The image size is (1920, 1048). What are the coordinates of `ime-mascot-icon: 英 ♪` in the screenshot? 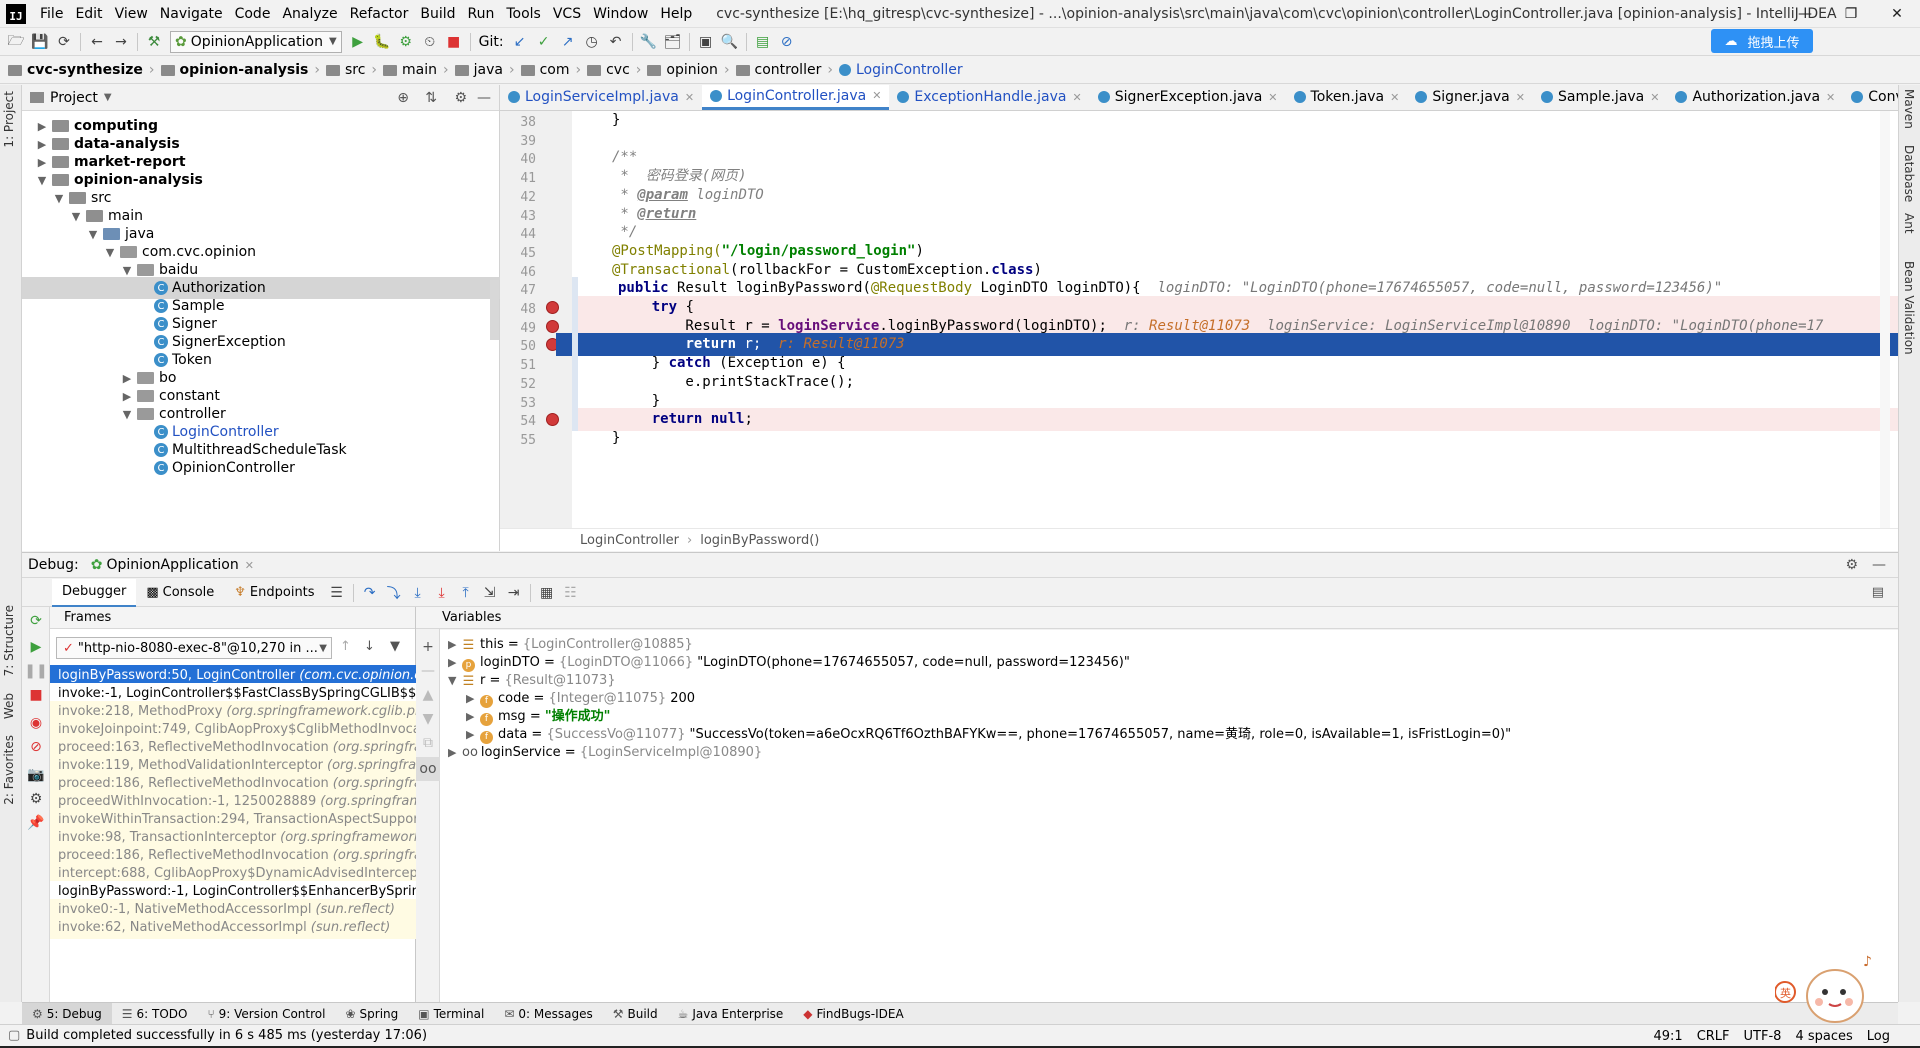 It's located at (1834, 986).